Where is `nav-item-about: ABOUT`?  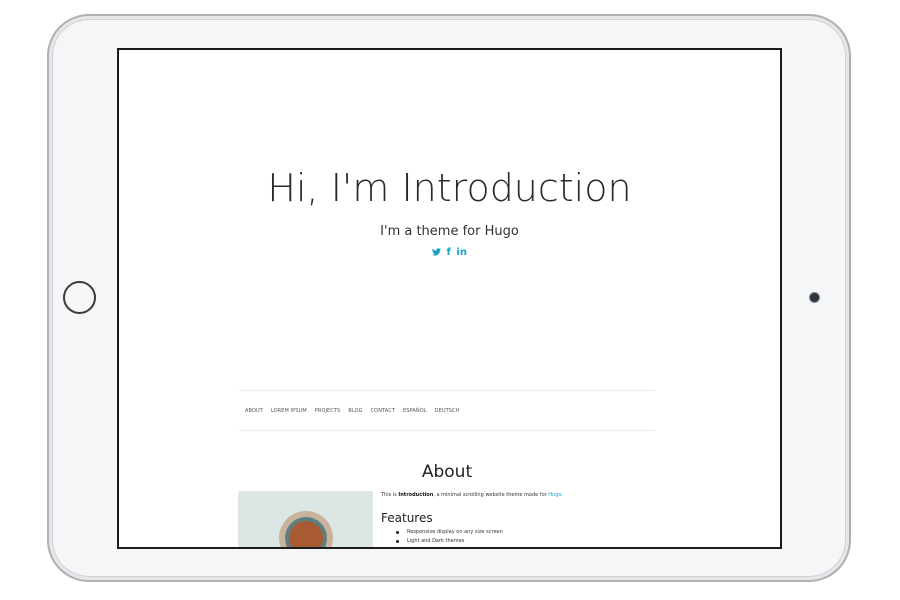 nav-item-about: ABOUT is located at coordinates (254, 411).